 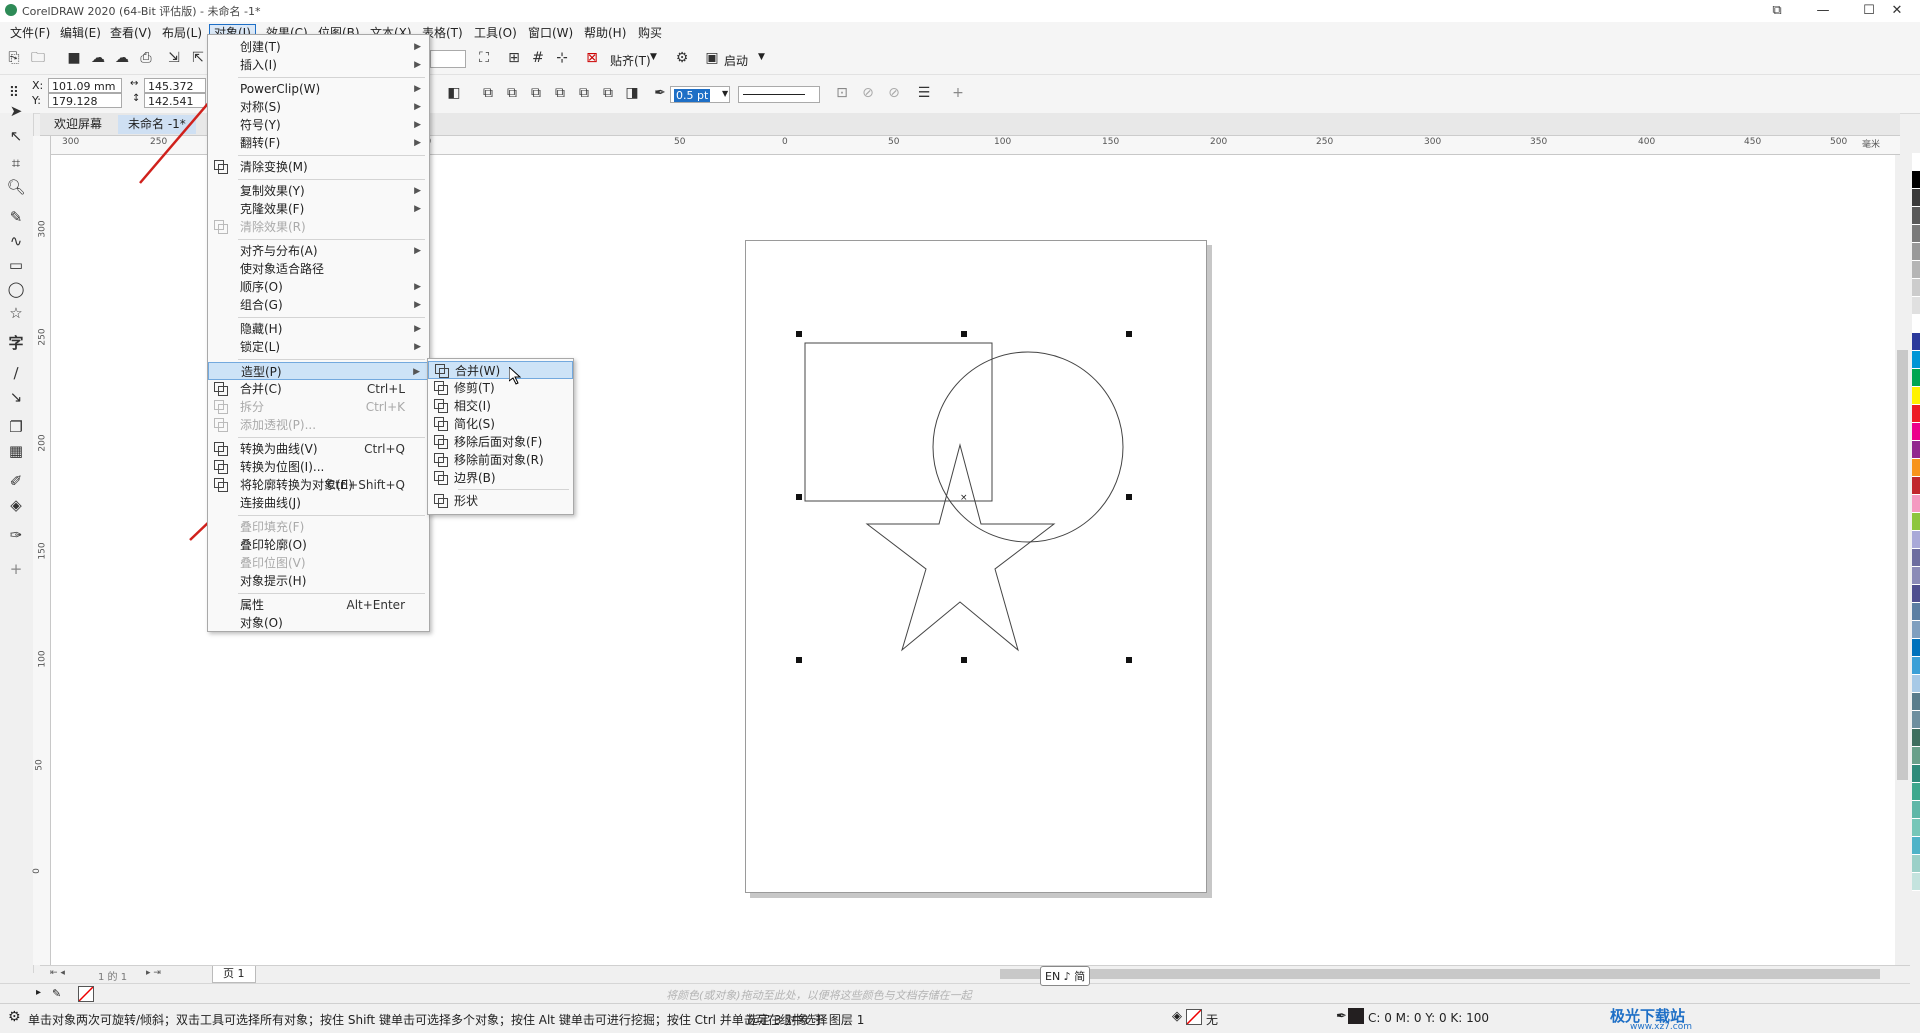 What do you see at coordinates (318, 125) in the screenshot?
I see `object-menu-item: 符号(Y) ▶` at bounding box center [318, 125].